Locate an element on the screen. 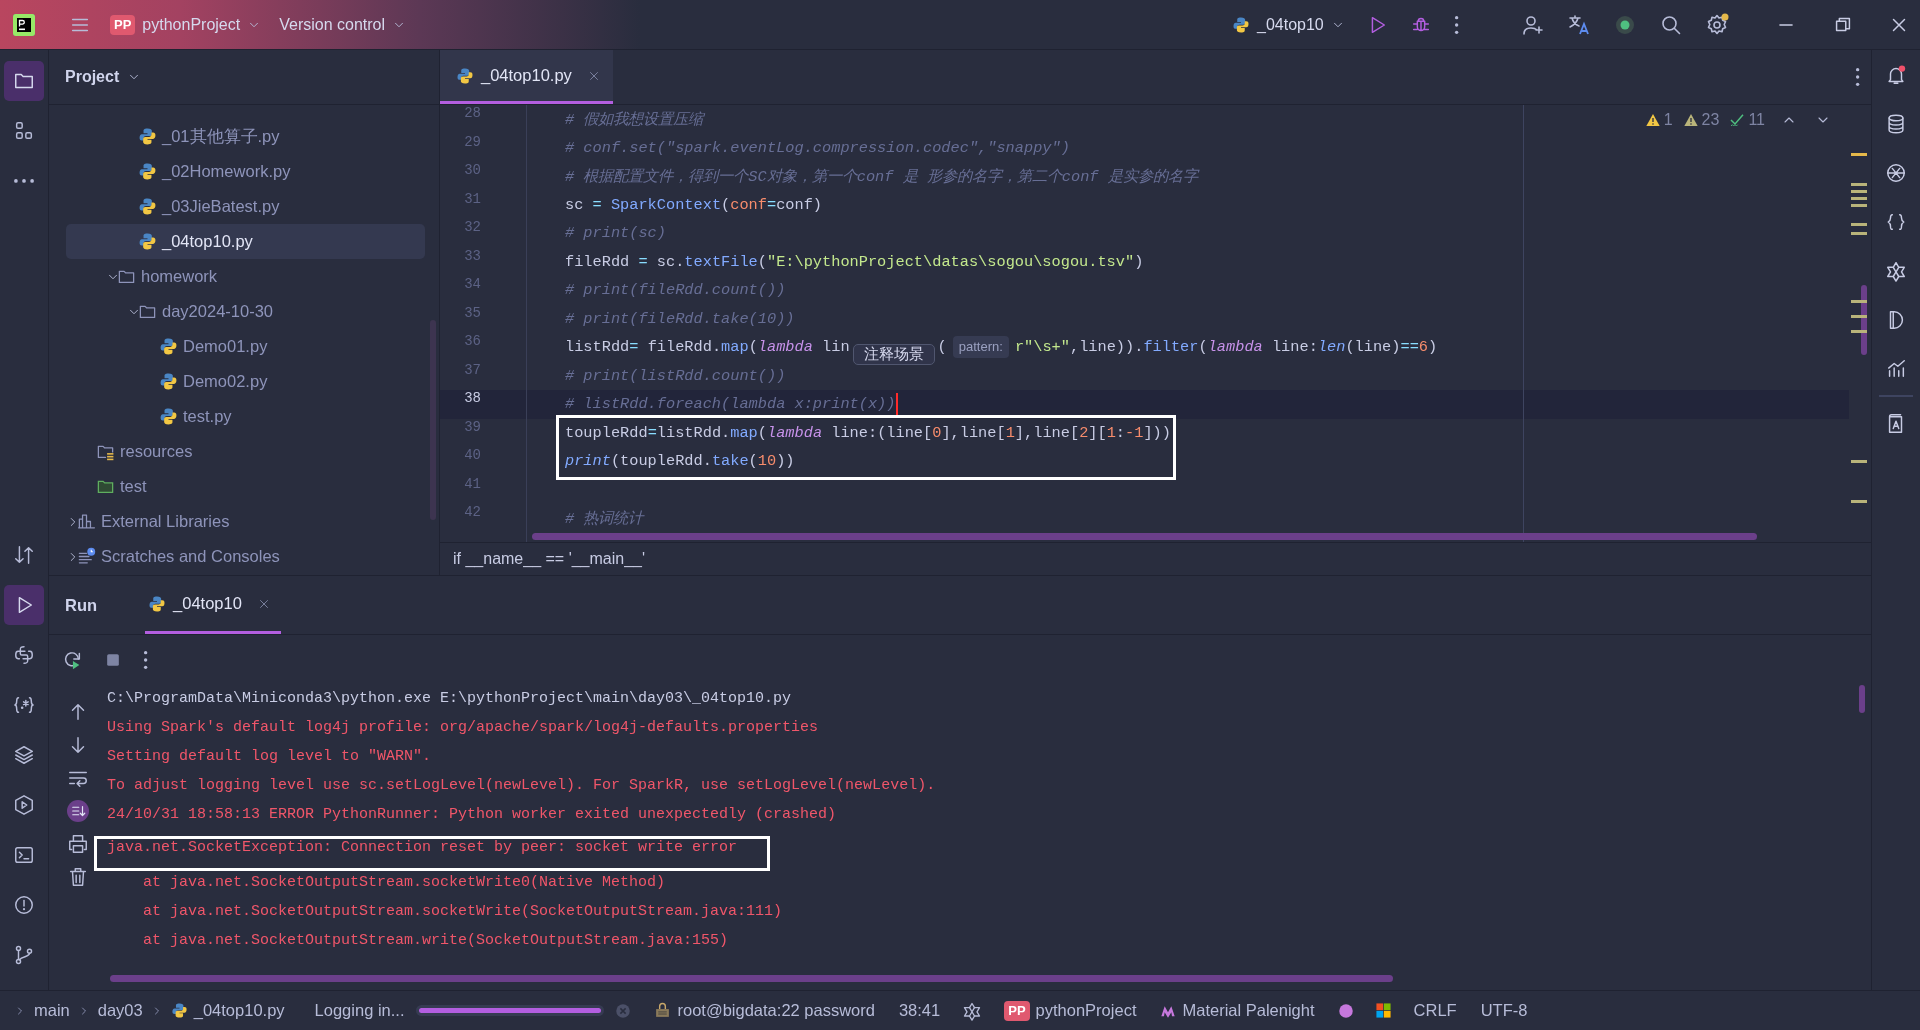  line-number: 38 is located at coordinates (483, 404).